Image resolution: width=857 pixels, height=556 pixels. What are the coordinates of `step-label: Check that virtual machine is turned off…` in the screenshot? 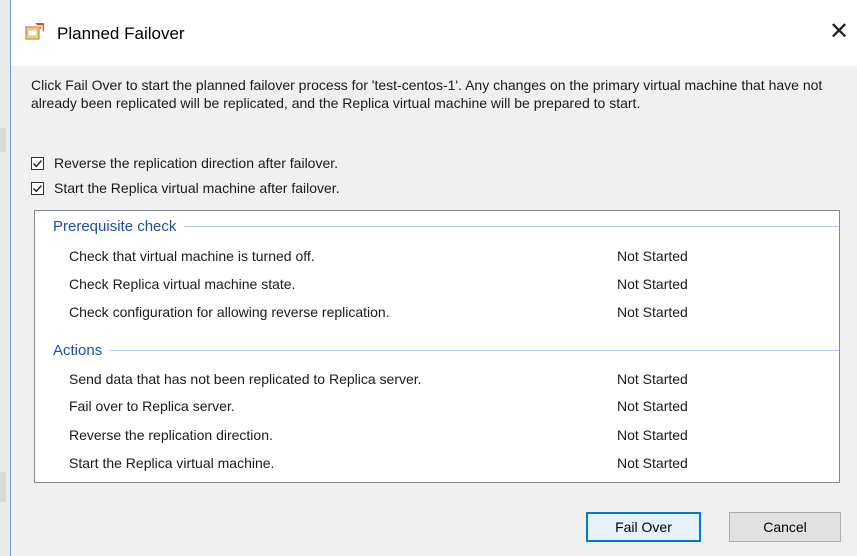 It's located at (192, 256).